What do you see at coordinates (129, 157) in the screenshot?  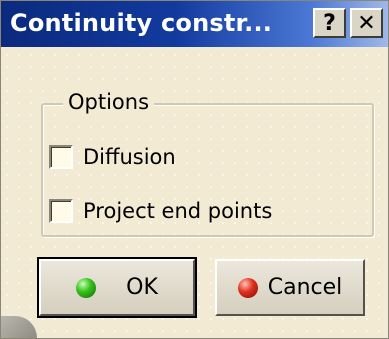 I see `diffusion-label: Diffusion` at bounding box center [129, 157].